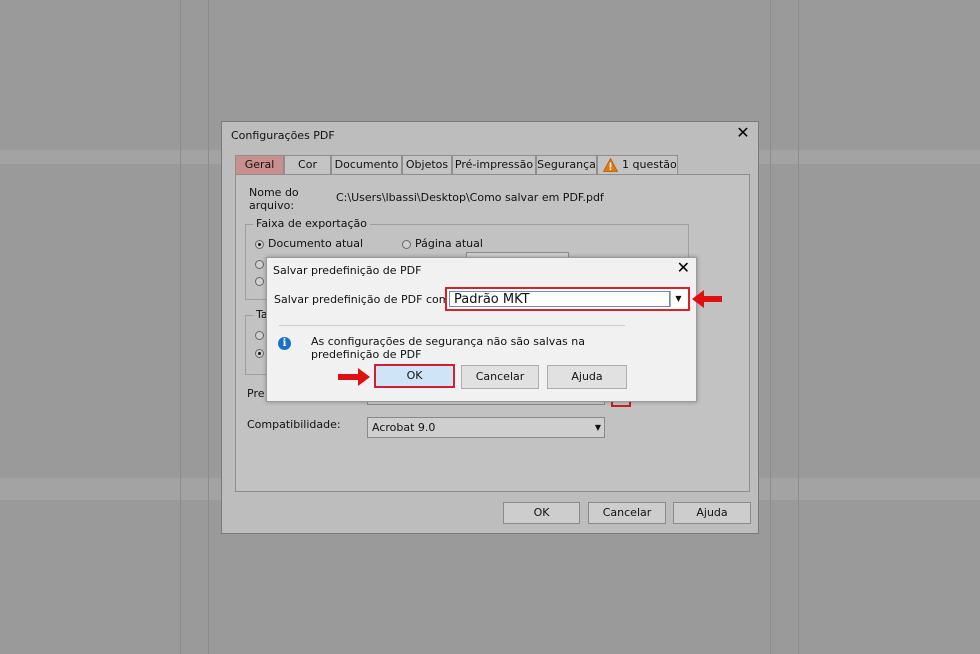  I want to click on security-message-line2: predefinição de PDF, so click(366, 354).